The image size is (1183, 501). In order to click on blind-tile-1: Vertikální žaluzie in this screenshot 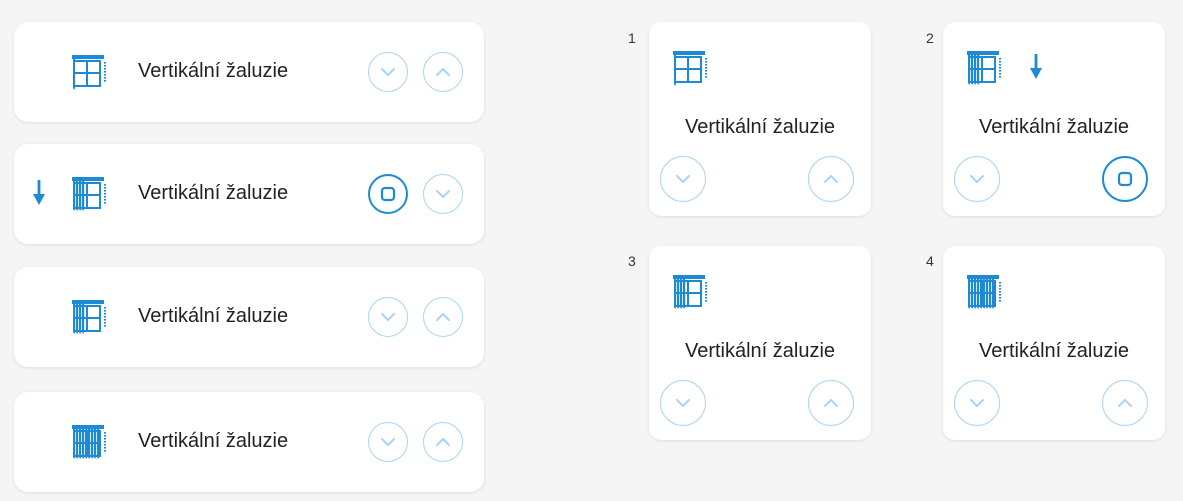, I will do `click(760, 119)`.